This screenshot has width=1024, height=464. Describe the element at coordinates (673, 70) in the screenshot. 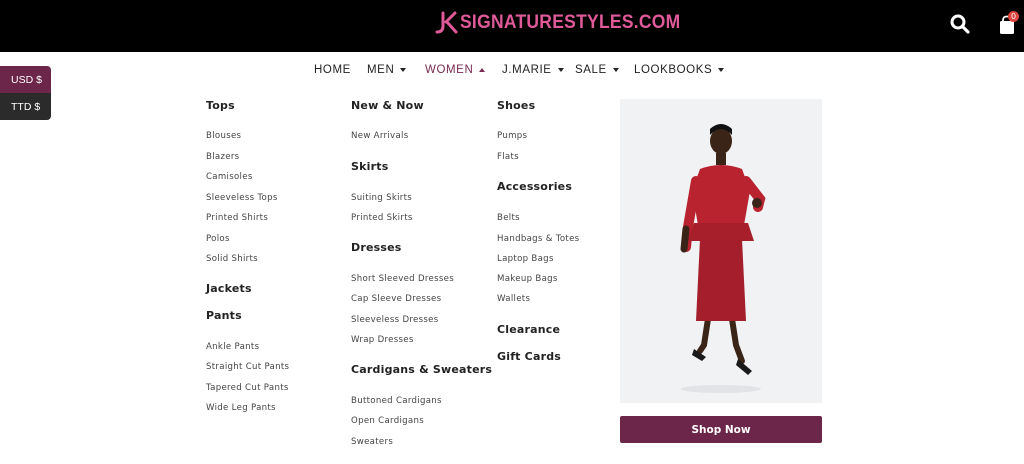

I see `nav-lookbooks-label: LOOKBOOKS` at that location.